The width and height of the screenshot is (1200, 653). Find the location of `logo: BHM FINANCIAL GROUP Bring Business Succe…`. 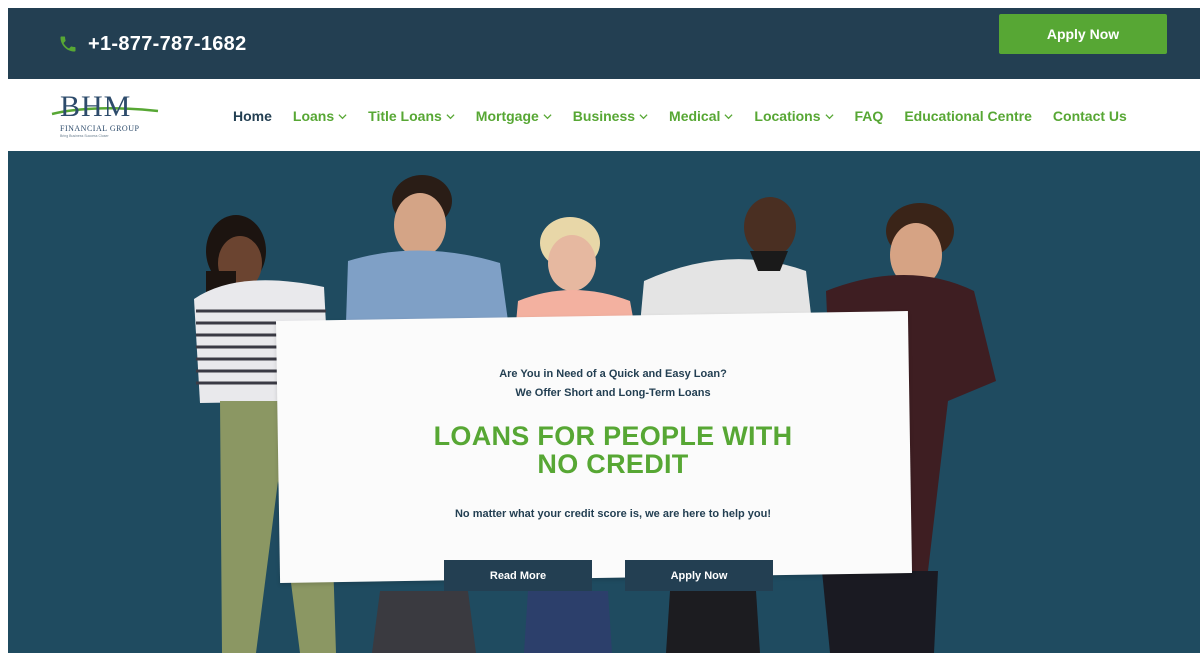

logo: BHM FINANCIAL GROUP Bring Business Succe… is located at coordinates (106, 116).